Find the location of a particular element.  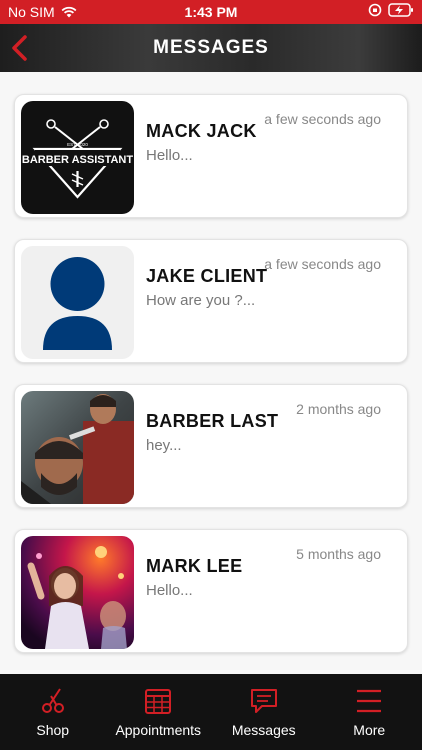

party-photo-avatar is located at coordinates (77, 592).